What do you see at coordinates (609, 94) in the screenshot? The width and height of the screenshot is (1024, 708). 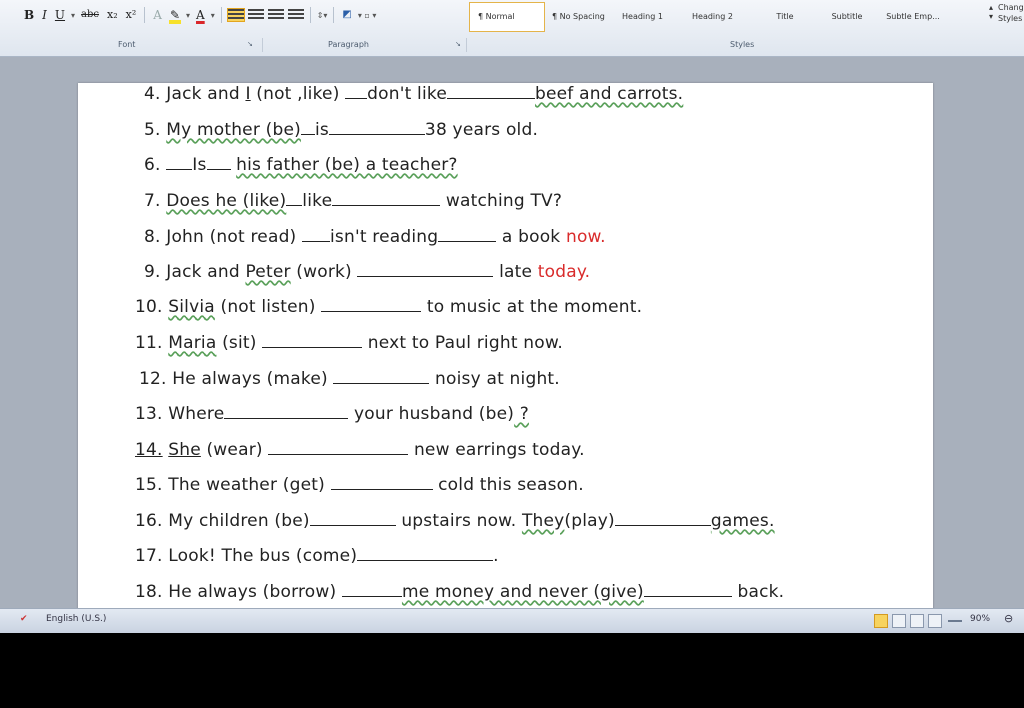 I see `exercise-text: beef and carrots.` at bounding box center [609, 94].